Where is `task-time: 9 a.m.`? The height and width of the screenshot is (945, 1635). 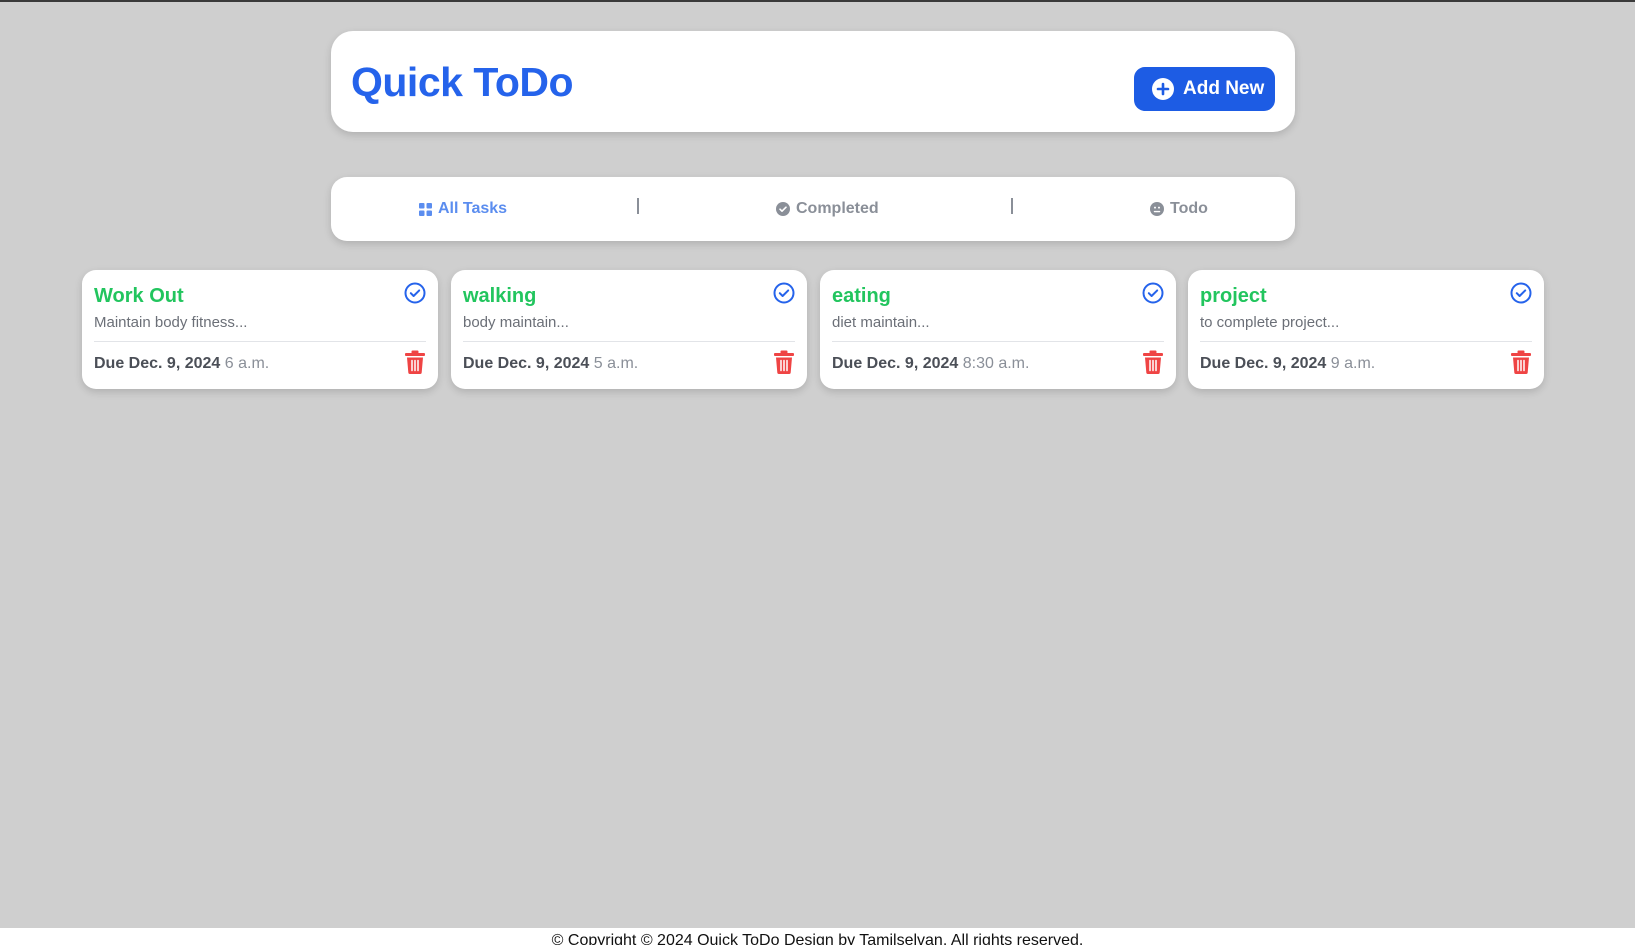
task-time: 9 a.m. is located at coordinates (1353, 363).